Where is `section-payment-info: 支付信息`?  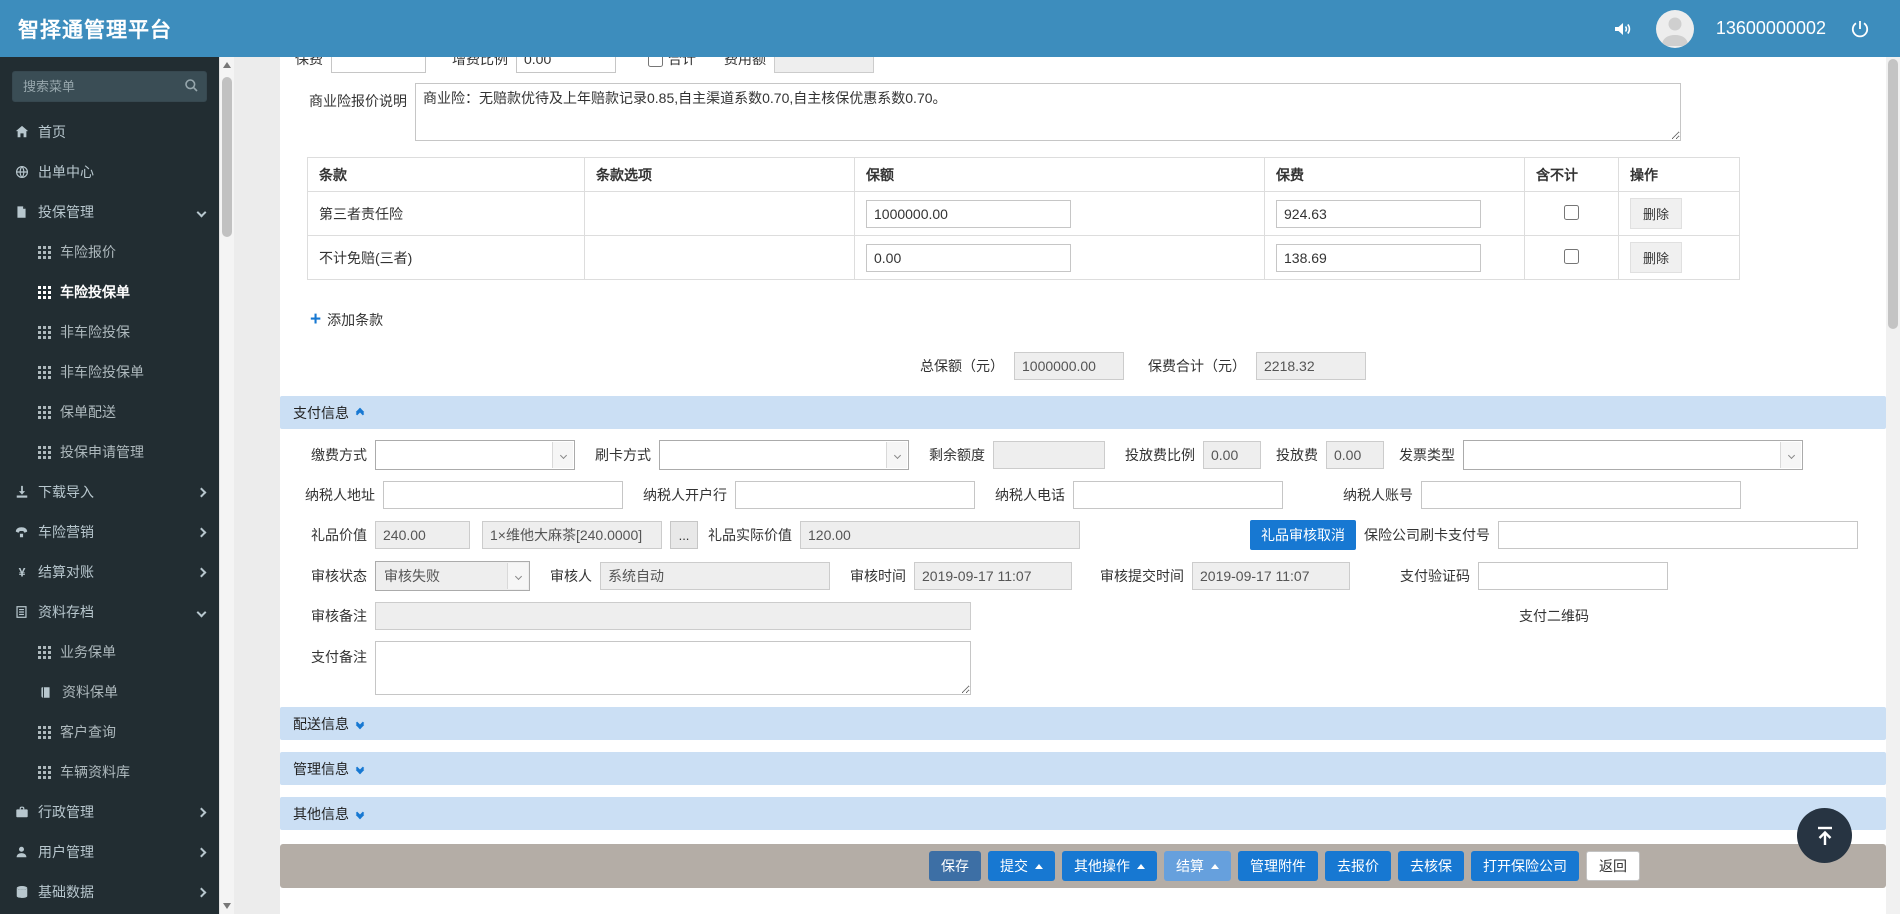 section-payment-info: 支付信息 is located at coordinates (1083, 412).